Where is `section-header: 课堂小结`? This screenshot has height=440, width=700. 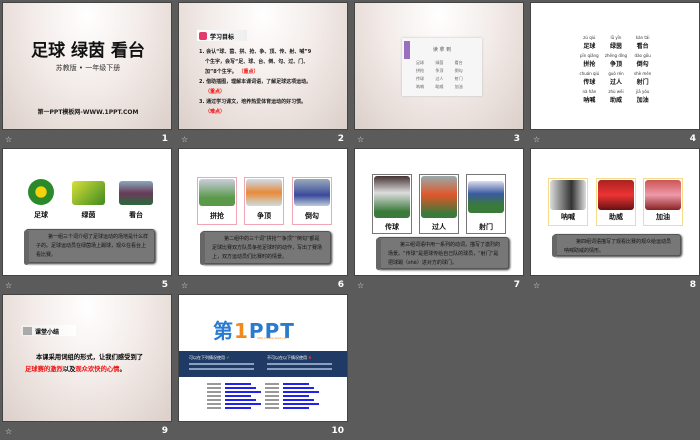
section-header: 课堂小结 is located at coordinates (47, 332).